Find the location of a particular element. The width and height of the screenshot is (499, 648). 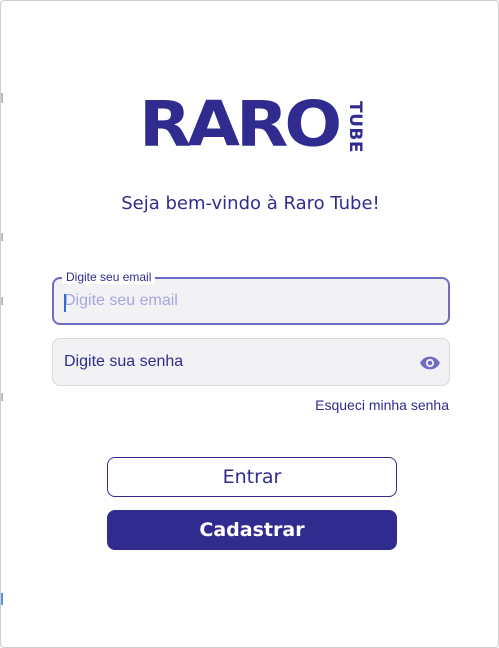

eye-icon is located at coordinates (430, 363).